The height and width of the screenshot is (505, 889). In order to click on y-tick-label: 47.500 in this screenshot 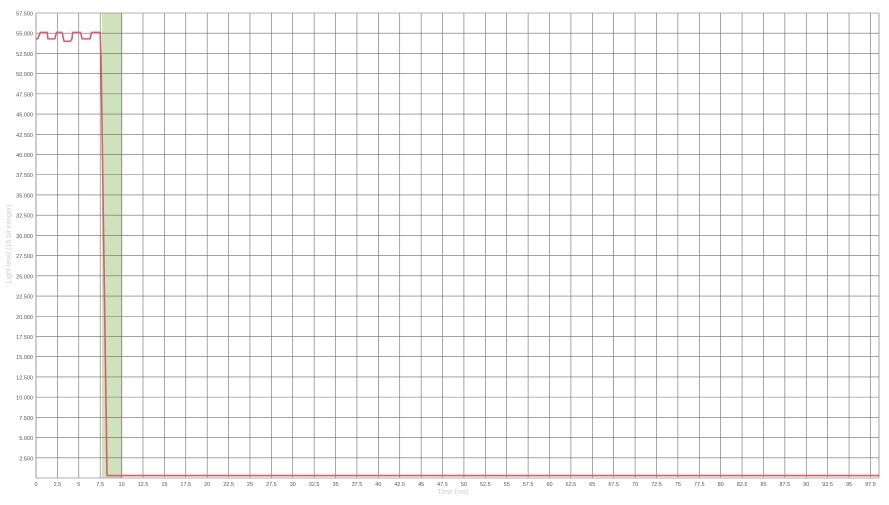, I will do `click(24, 95)`.